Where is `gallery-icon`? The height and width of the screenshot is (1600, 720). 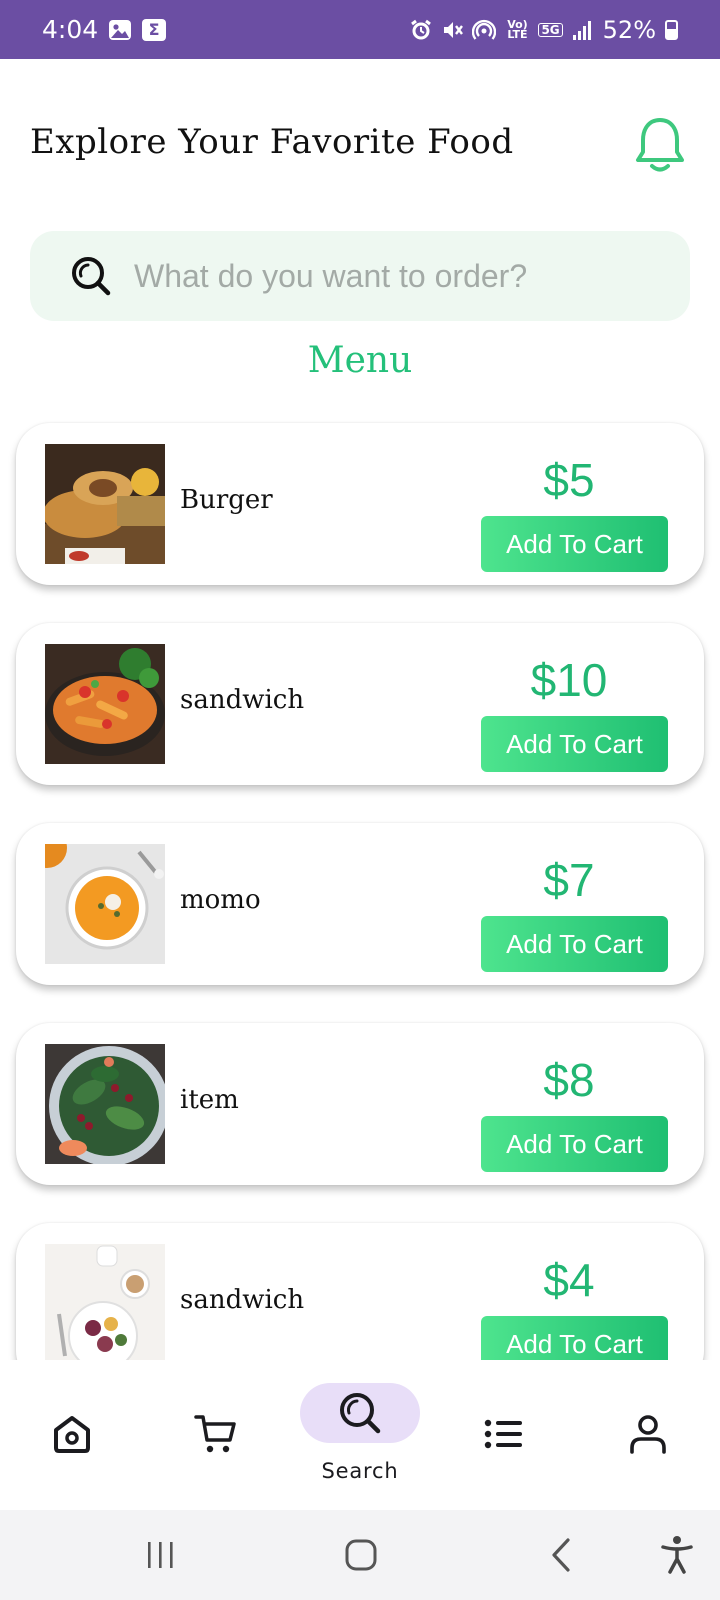
gallery-icon is located at coordinates (120, 30).